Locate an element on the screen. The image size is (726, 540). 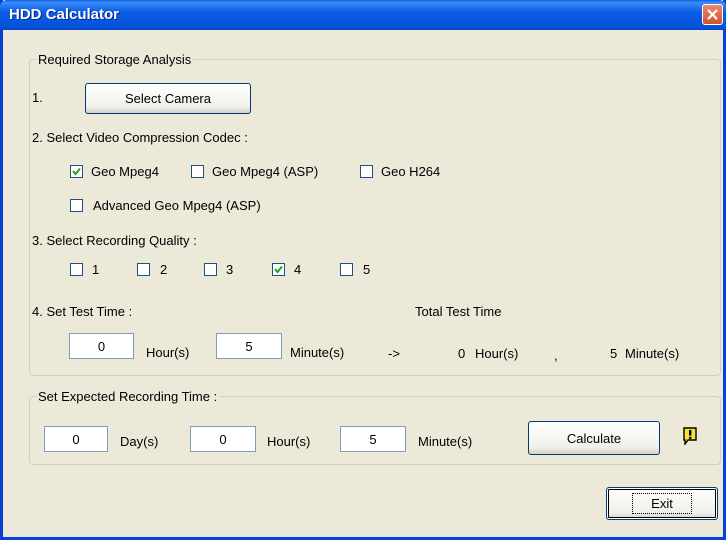
quality-1-checkbox is located at coordinates (76, 269).